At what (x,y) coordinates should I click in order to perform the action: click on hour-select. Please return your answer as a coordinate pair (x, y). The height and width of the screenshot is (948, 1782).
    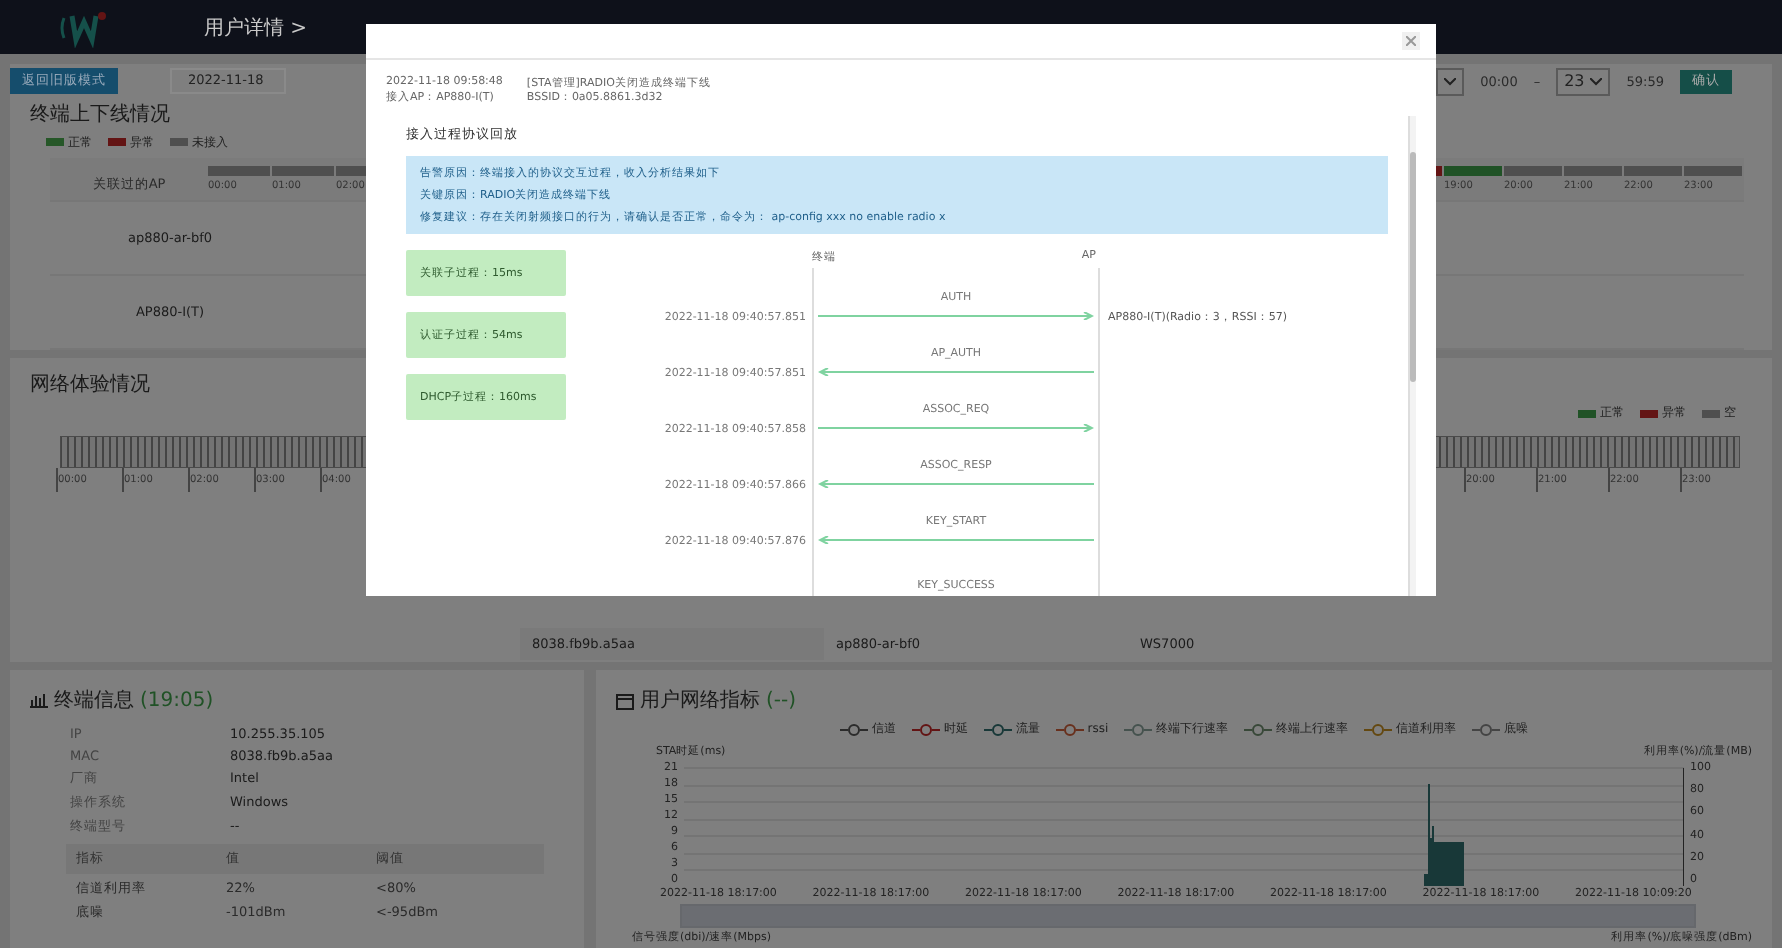
    Looking at the image, I should click on (1450, 81).